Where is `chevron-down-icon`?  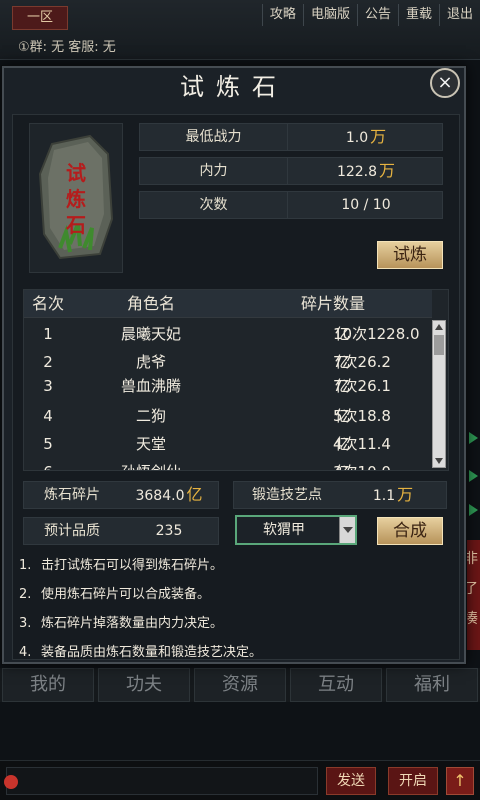
chevron-down-icon is located at coordinates (347, 530).